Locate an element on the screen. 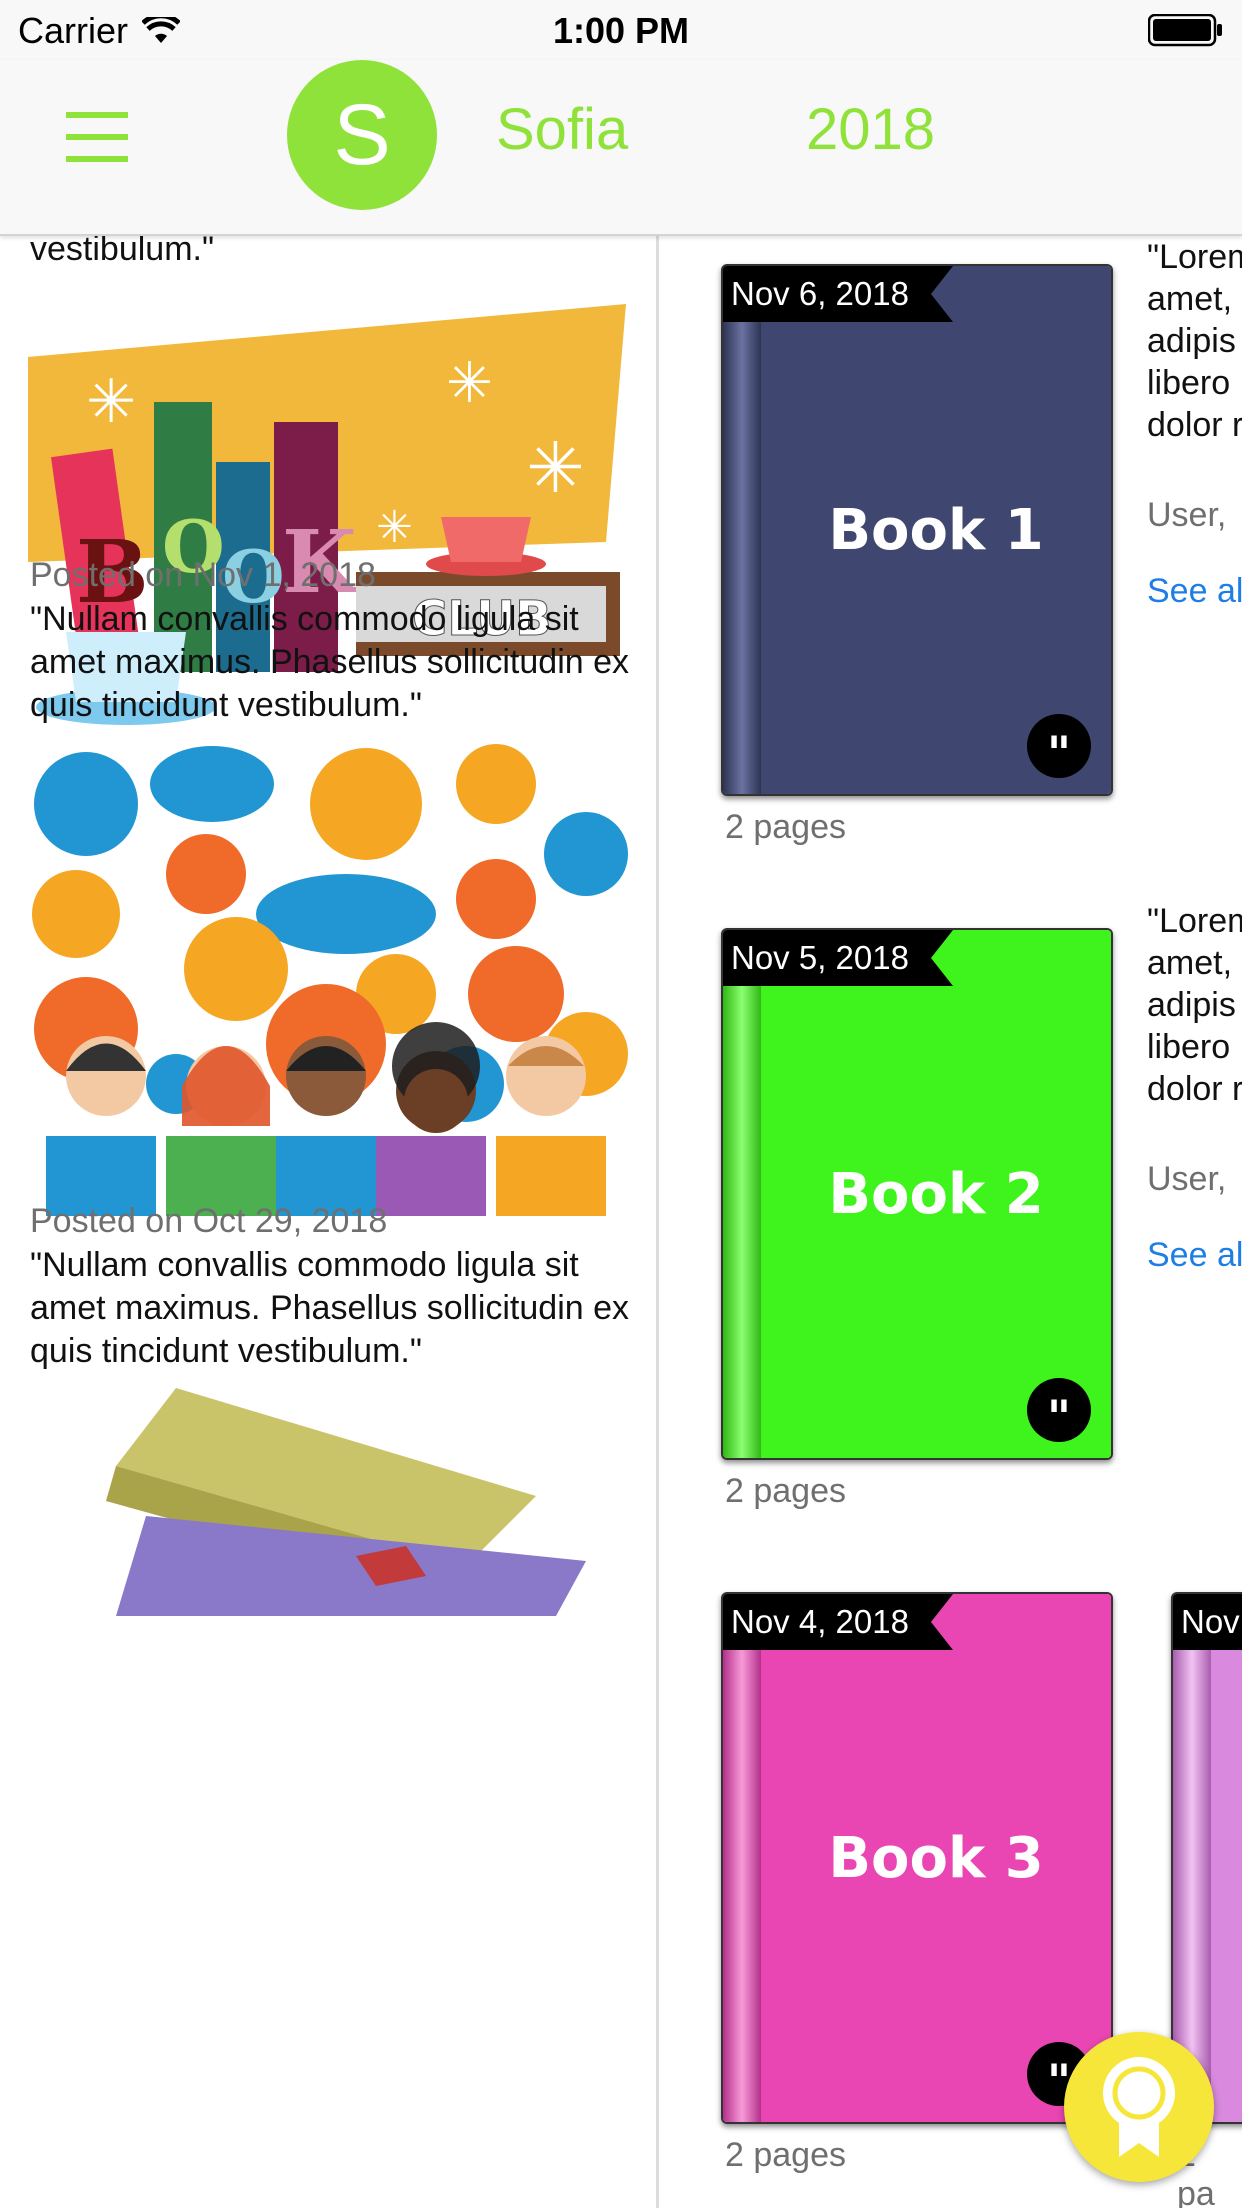  app-header: S Sofia 2018 is located at coordinates (621, 148).